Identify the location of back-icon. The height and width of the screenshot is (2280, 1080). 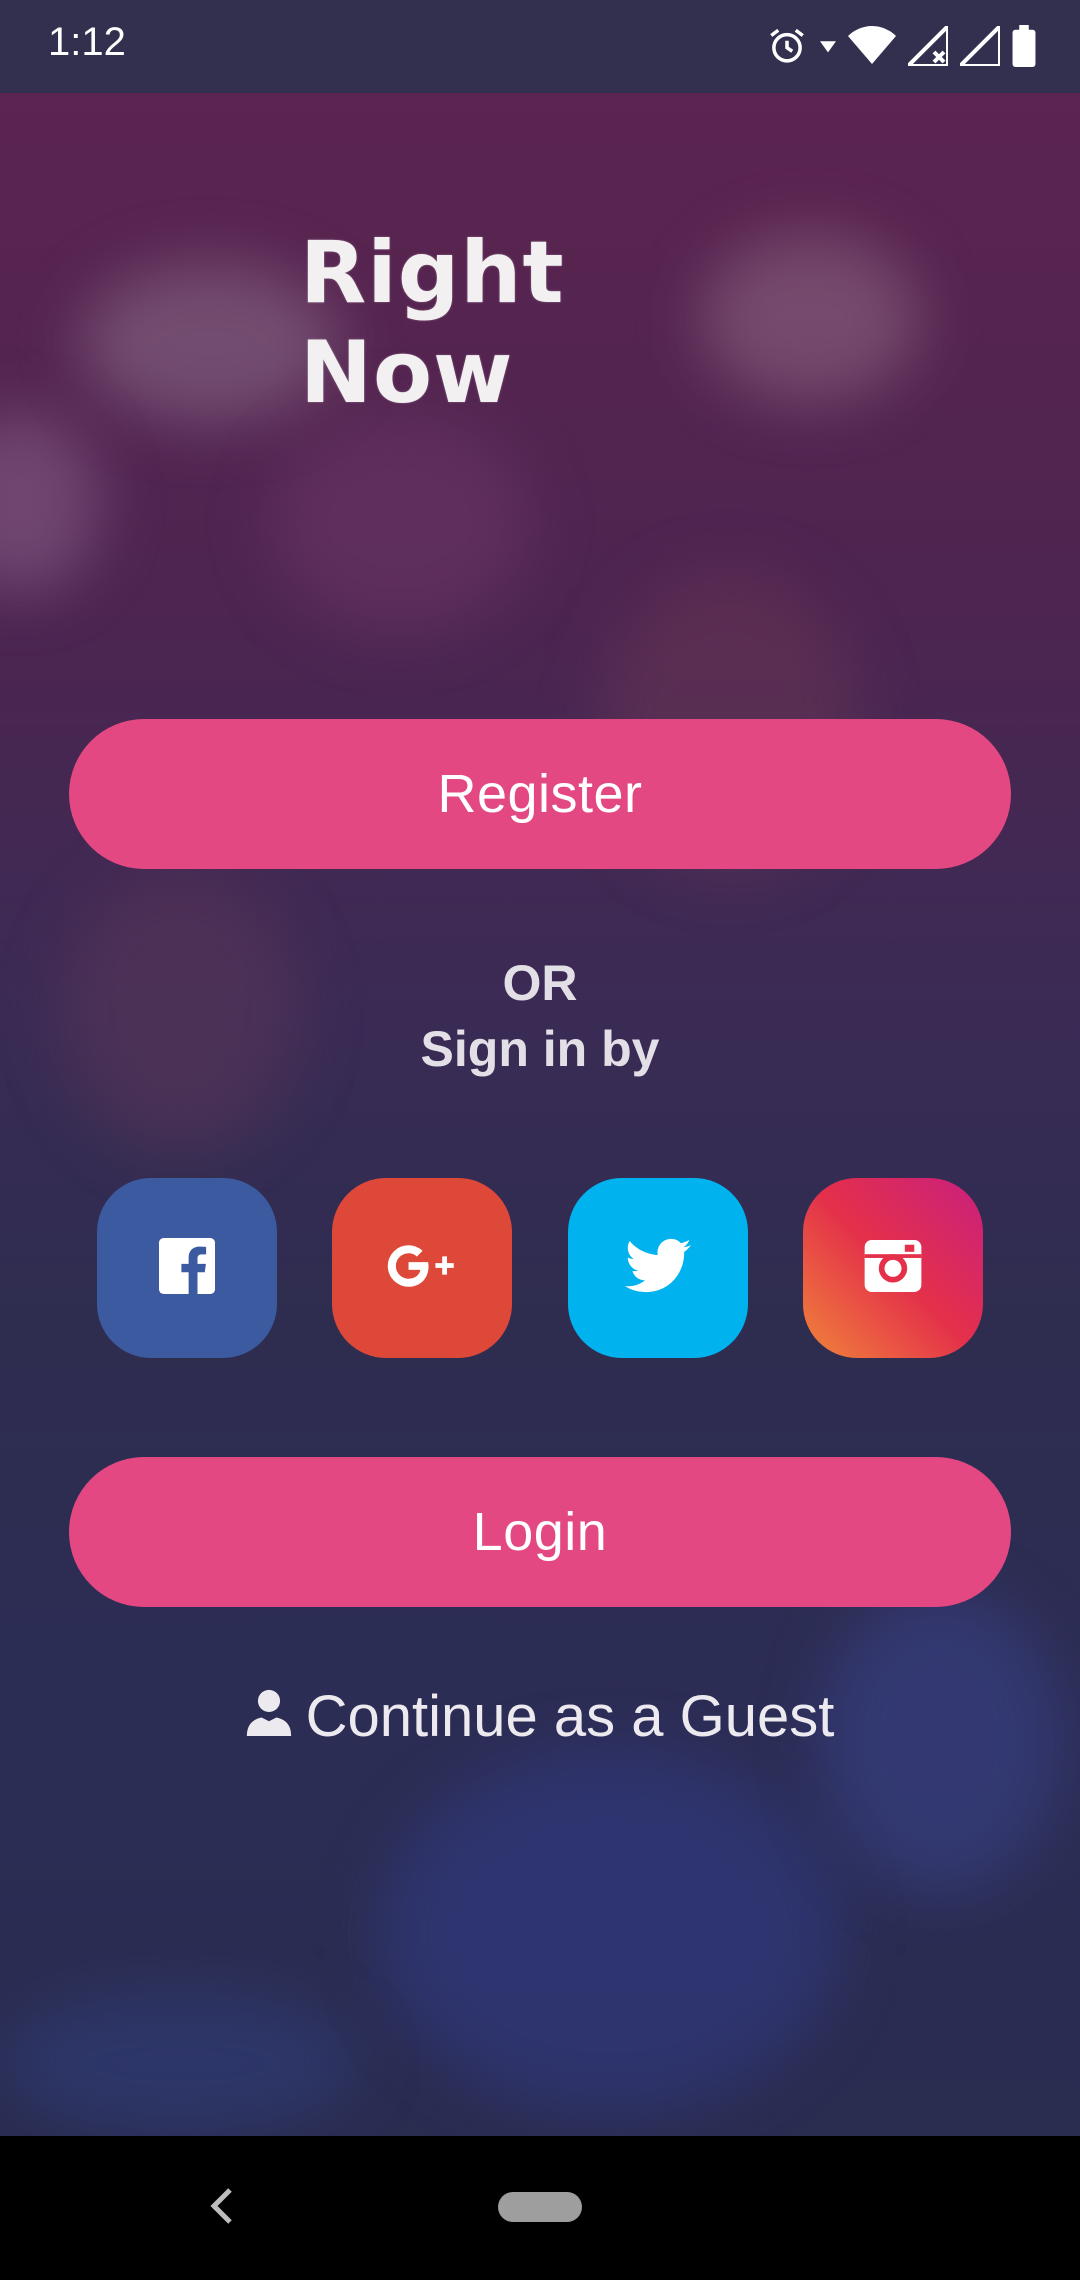
(222, 2208).